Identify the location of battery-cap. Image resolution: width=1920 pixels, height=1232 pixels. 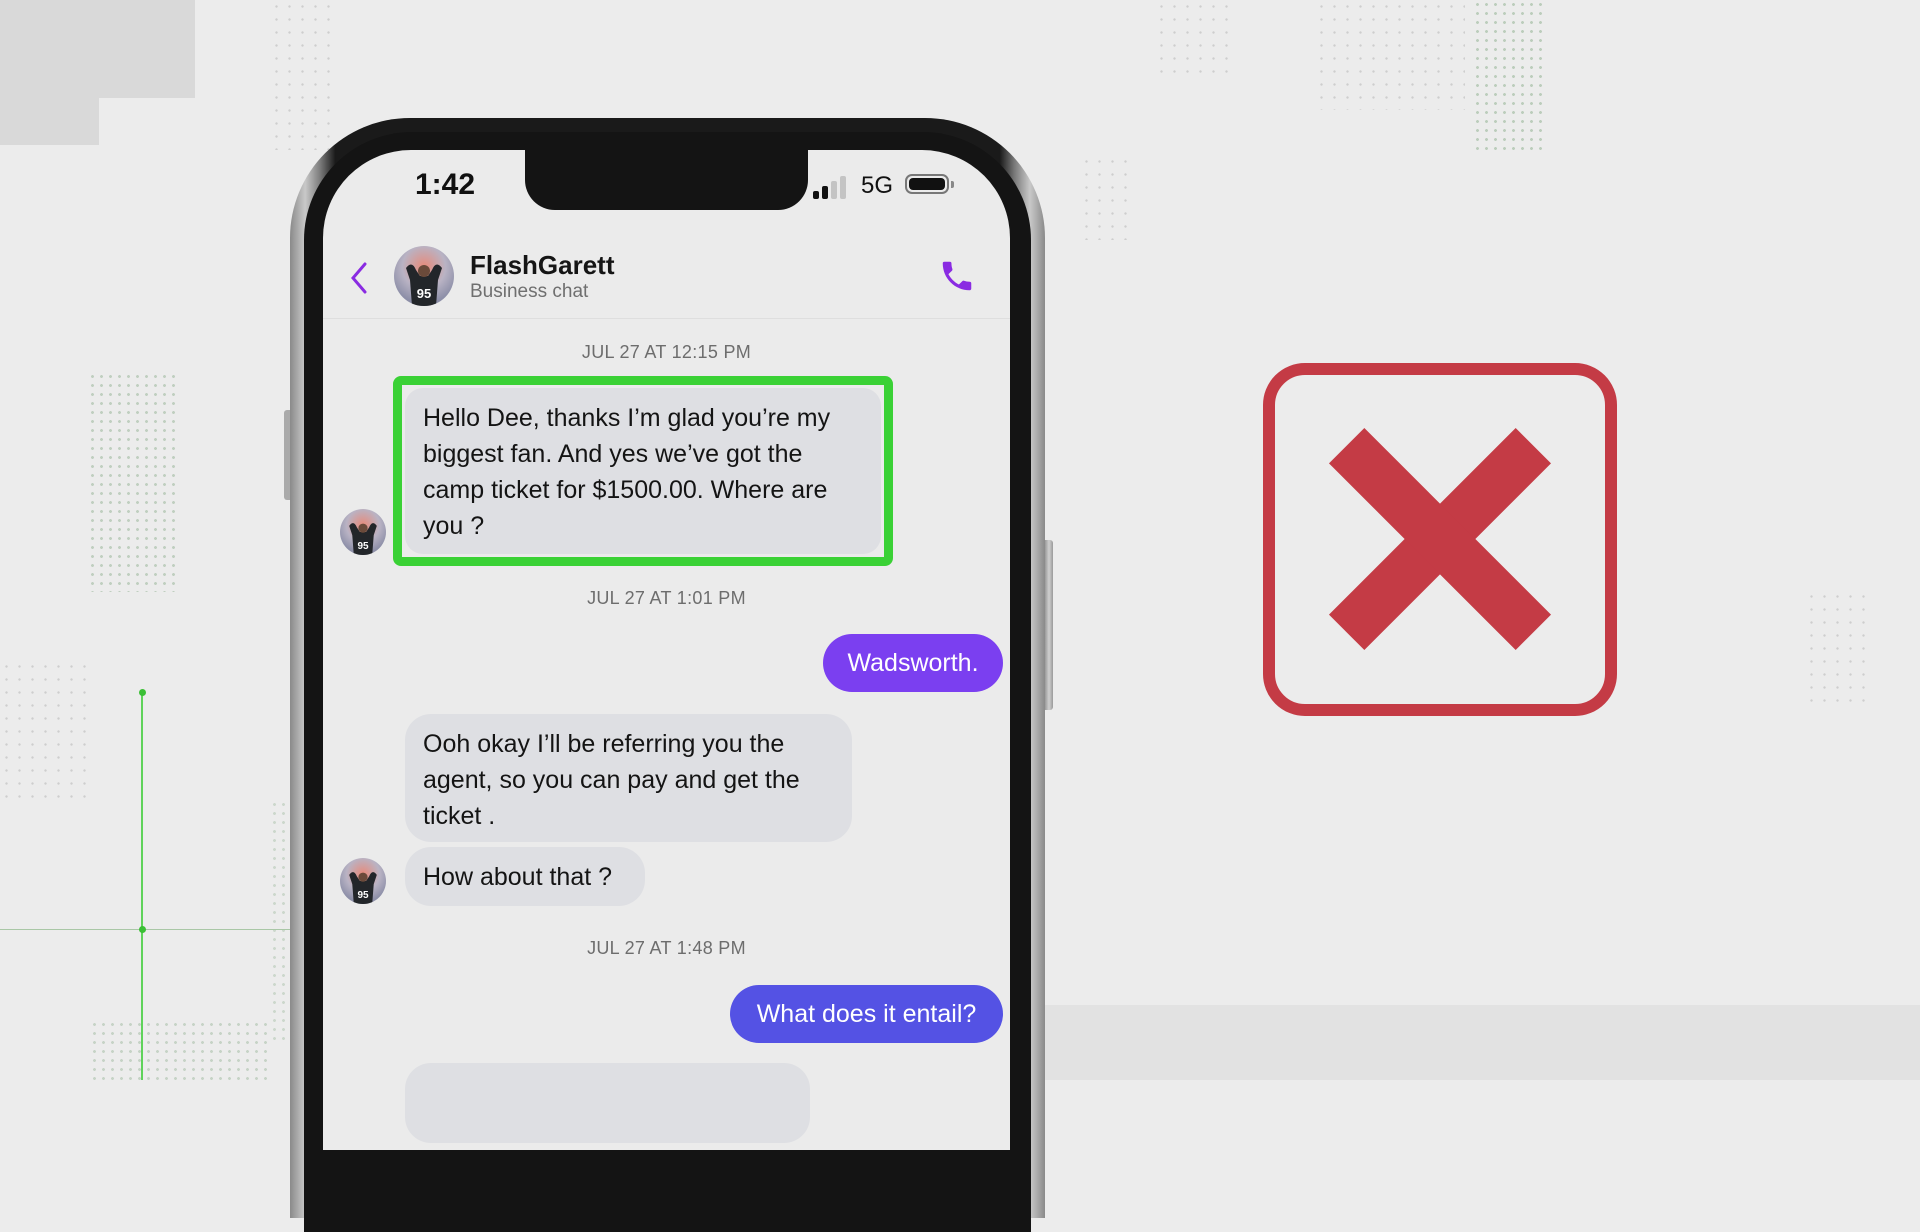
(952, 184).